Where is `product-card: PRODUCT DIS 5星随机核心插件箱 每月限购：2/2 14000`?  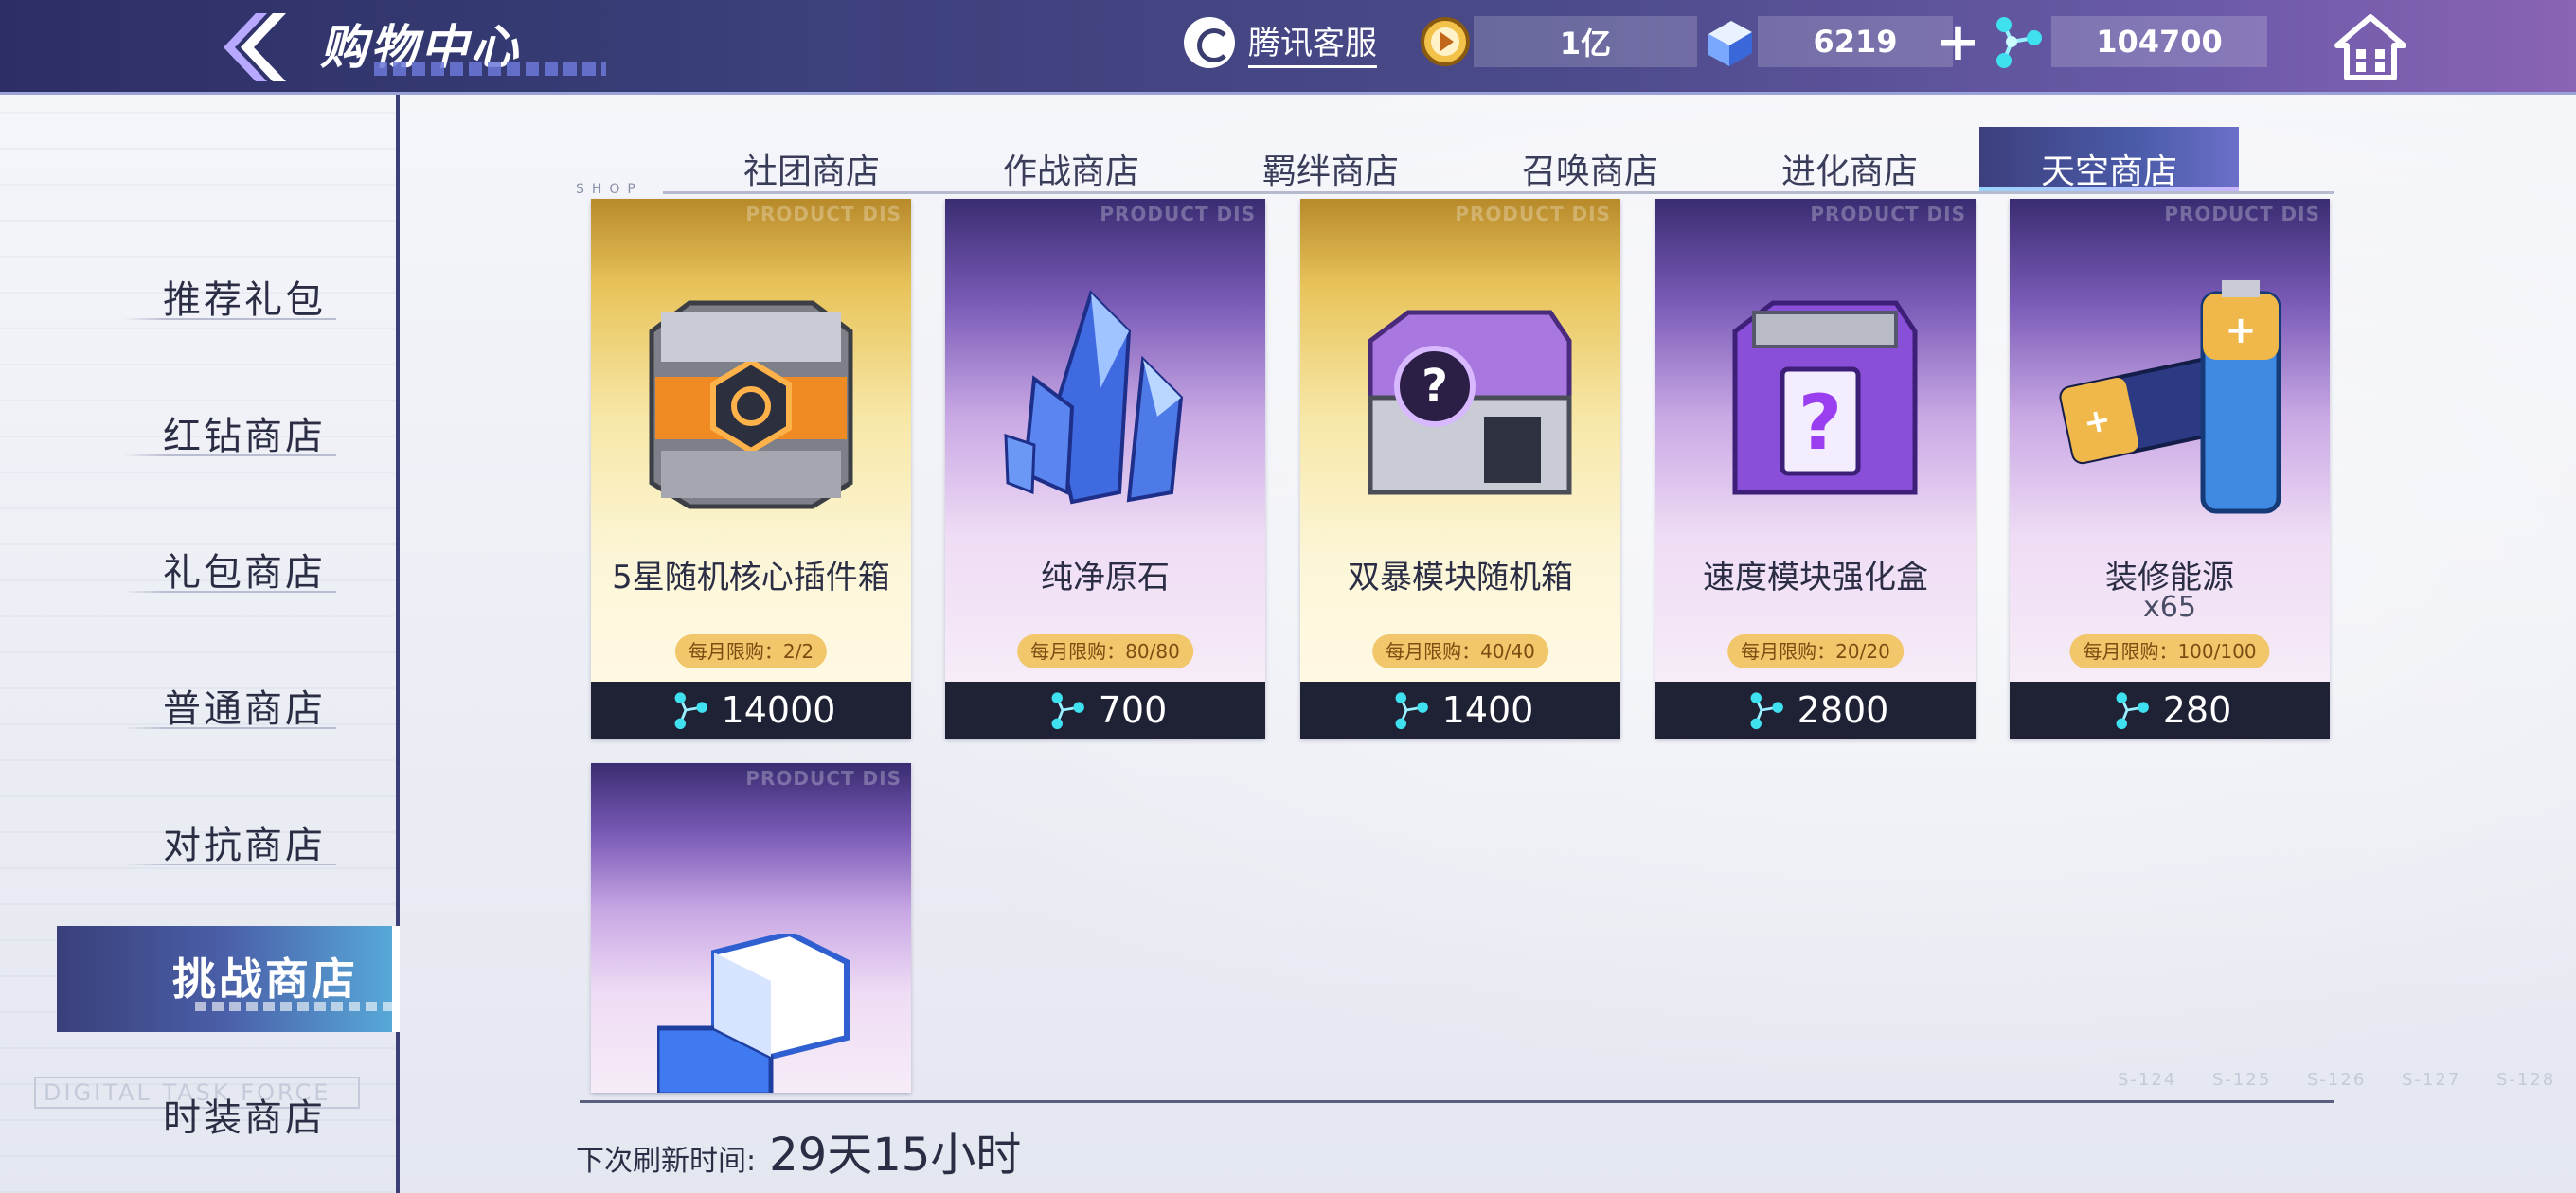
product-card: PRODUCT DIS 5星随机核心插件箱 每月限购：2/2 14000 is located at coordinates (751, 469).